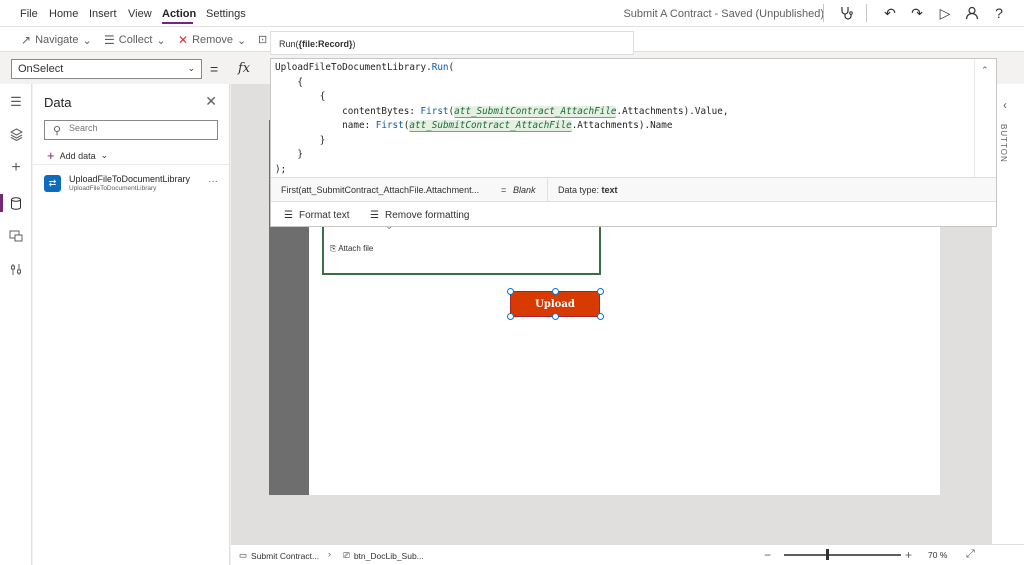  Describe the element at coordinates (243, 555) in the screenshot. I see `screen-icon: ▭` at that location.